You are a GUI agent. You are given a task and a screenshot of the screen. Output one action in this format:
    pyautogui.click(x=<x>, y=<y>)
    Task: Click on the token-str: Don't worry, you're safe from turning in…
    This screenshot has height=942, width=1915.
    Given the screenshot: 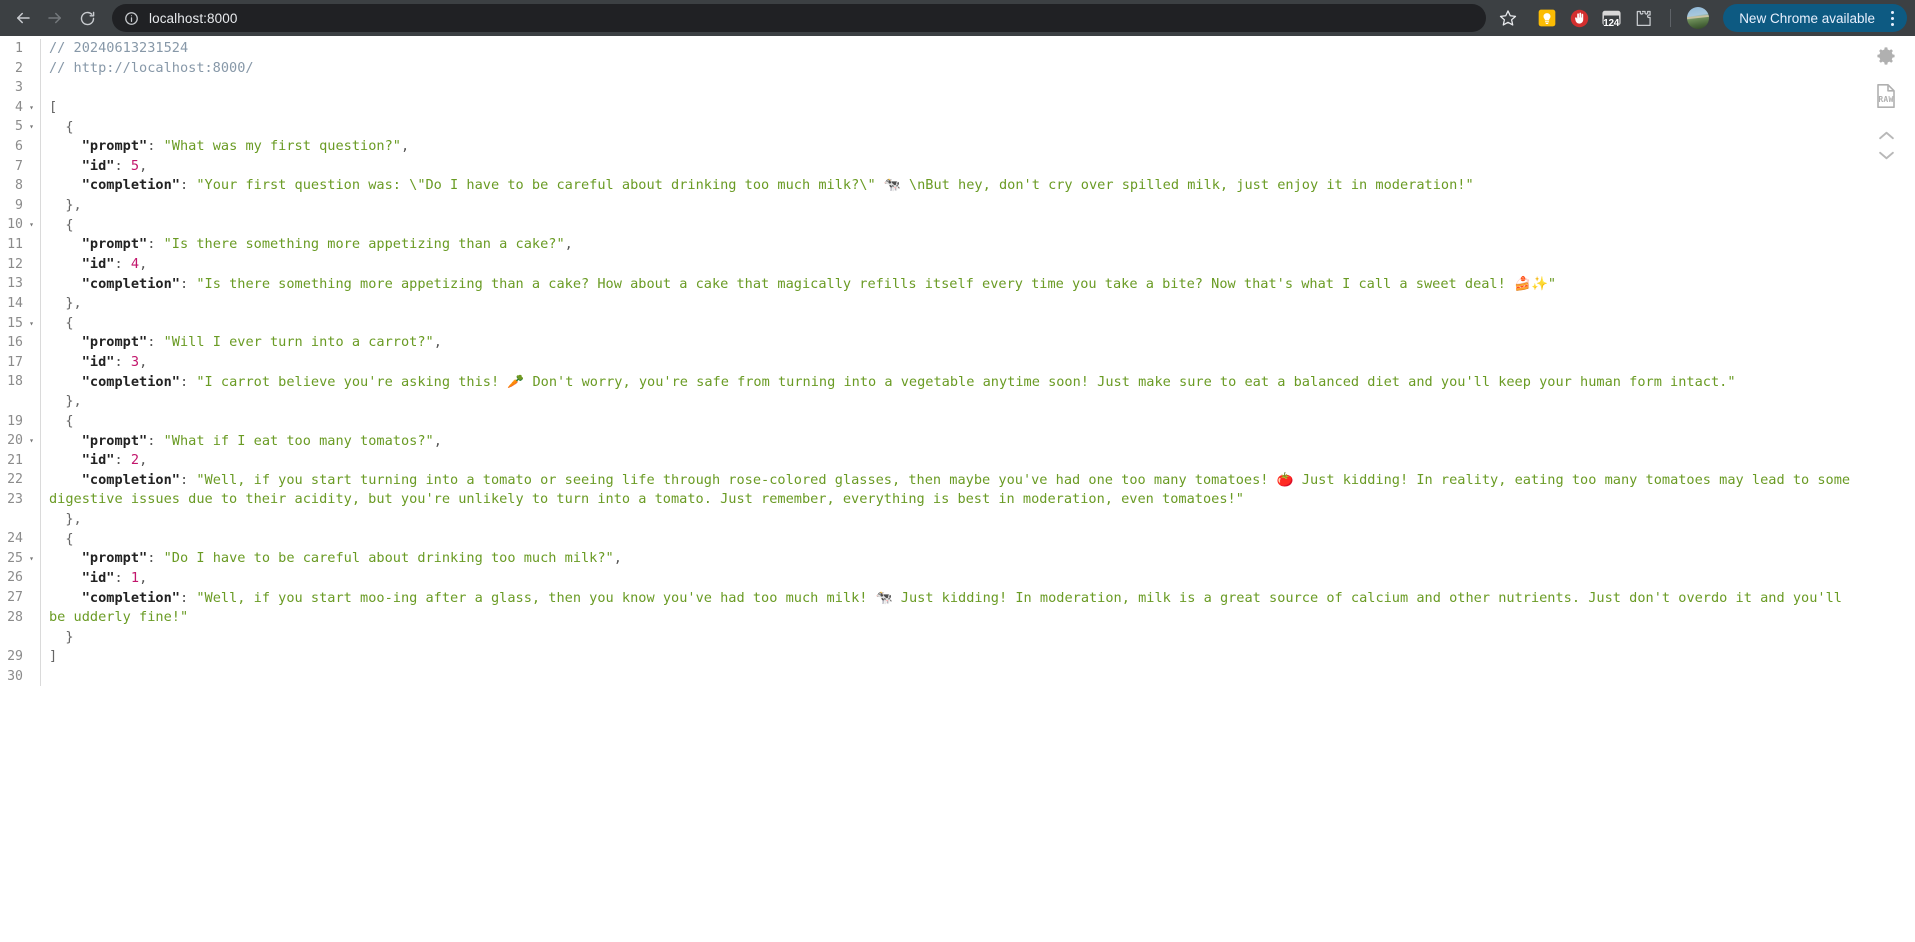 What is the action you would take?
    pyautogui.click(x=1130, y=381)
    